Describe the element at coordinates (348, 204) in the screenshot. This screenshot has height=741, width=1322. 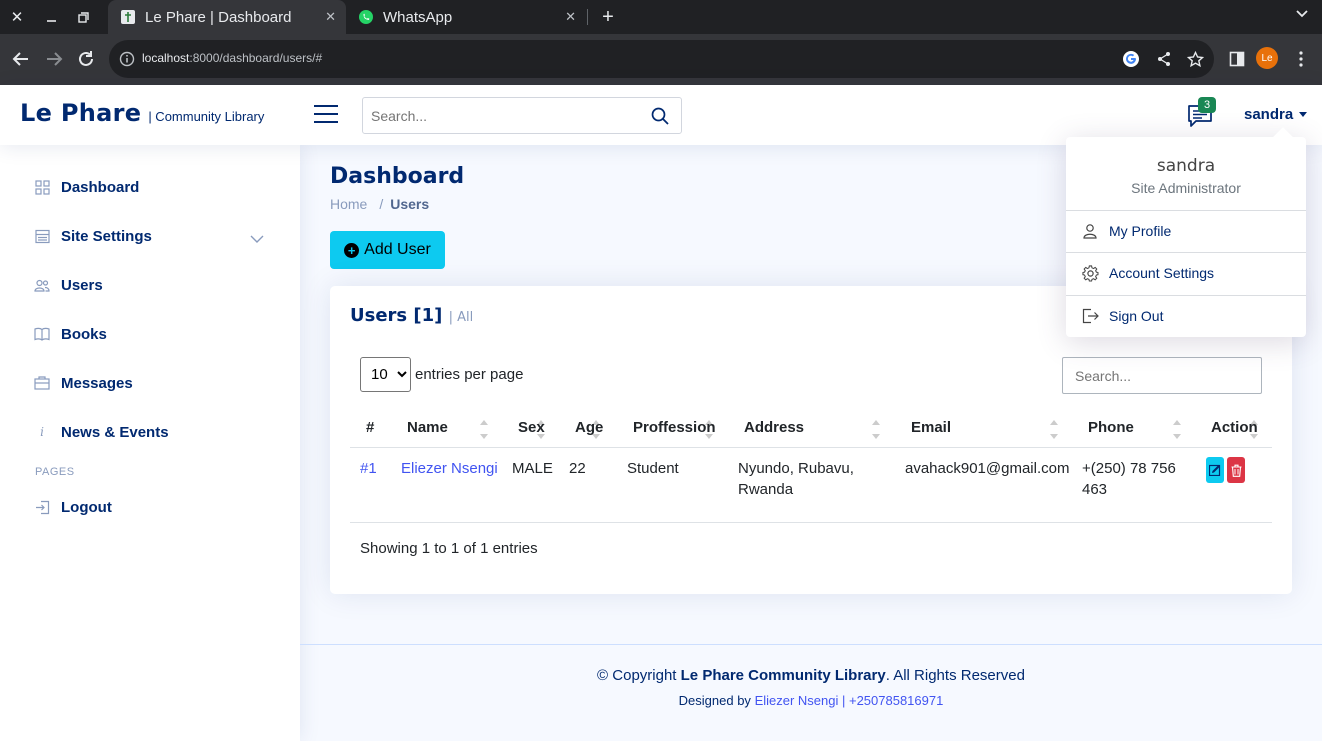
I see `breadcrumb-home: Home` at that location.